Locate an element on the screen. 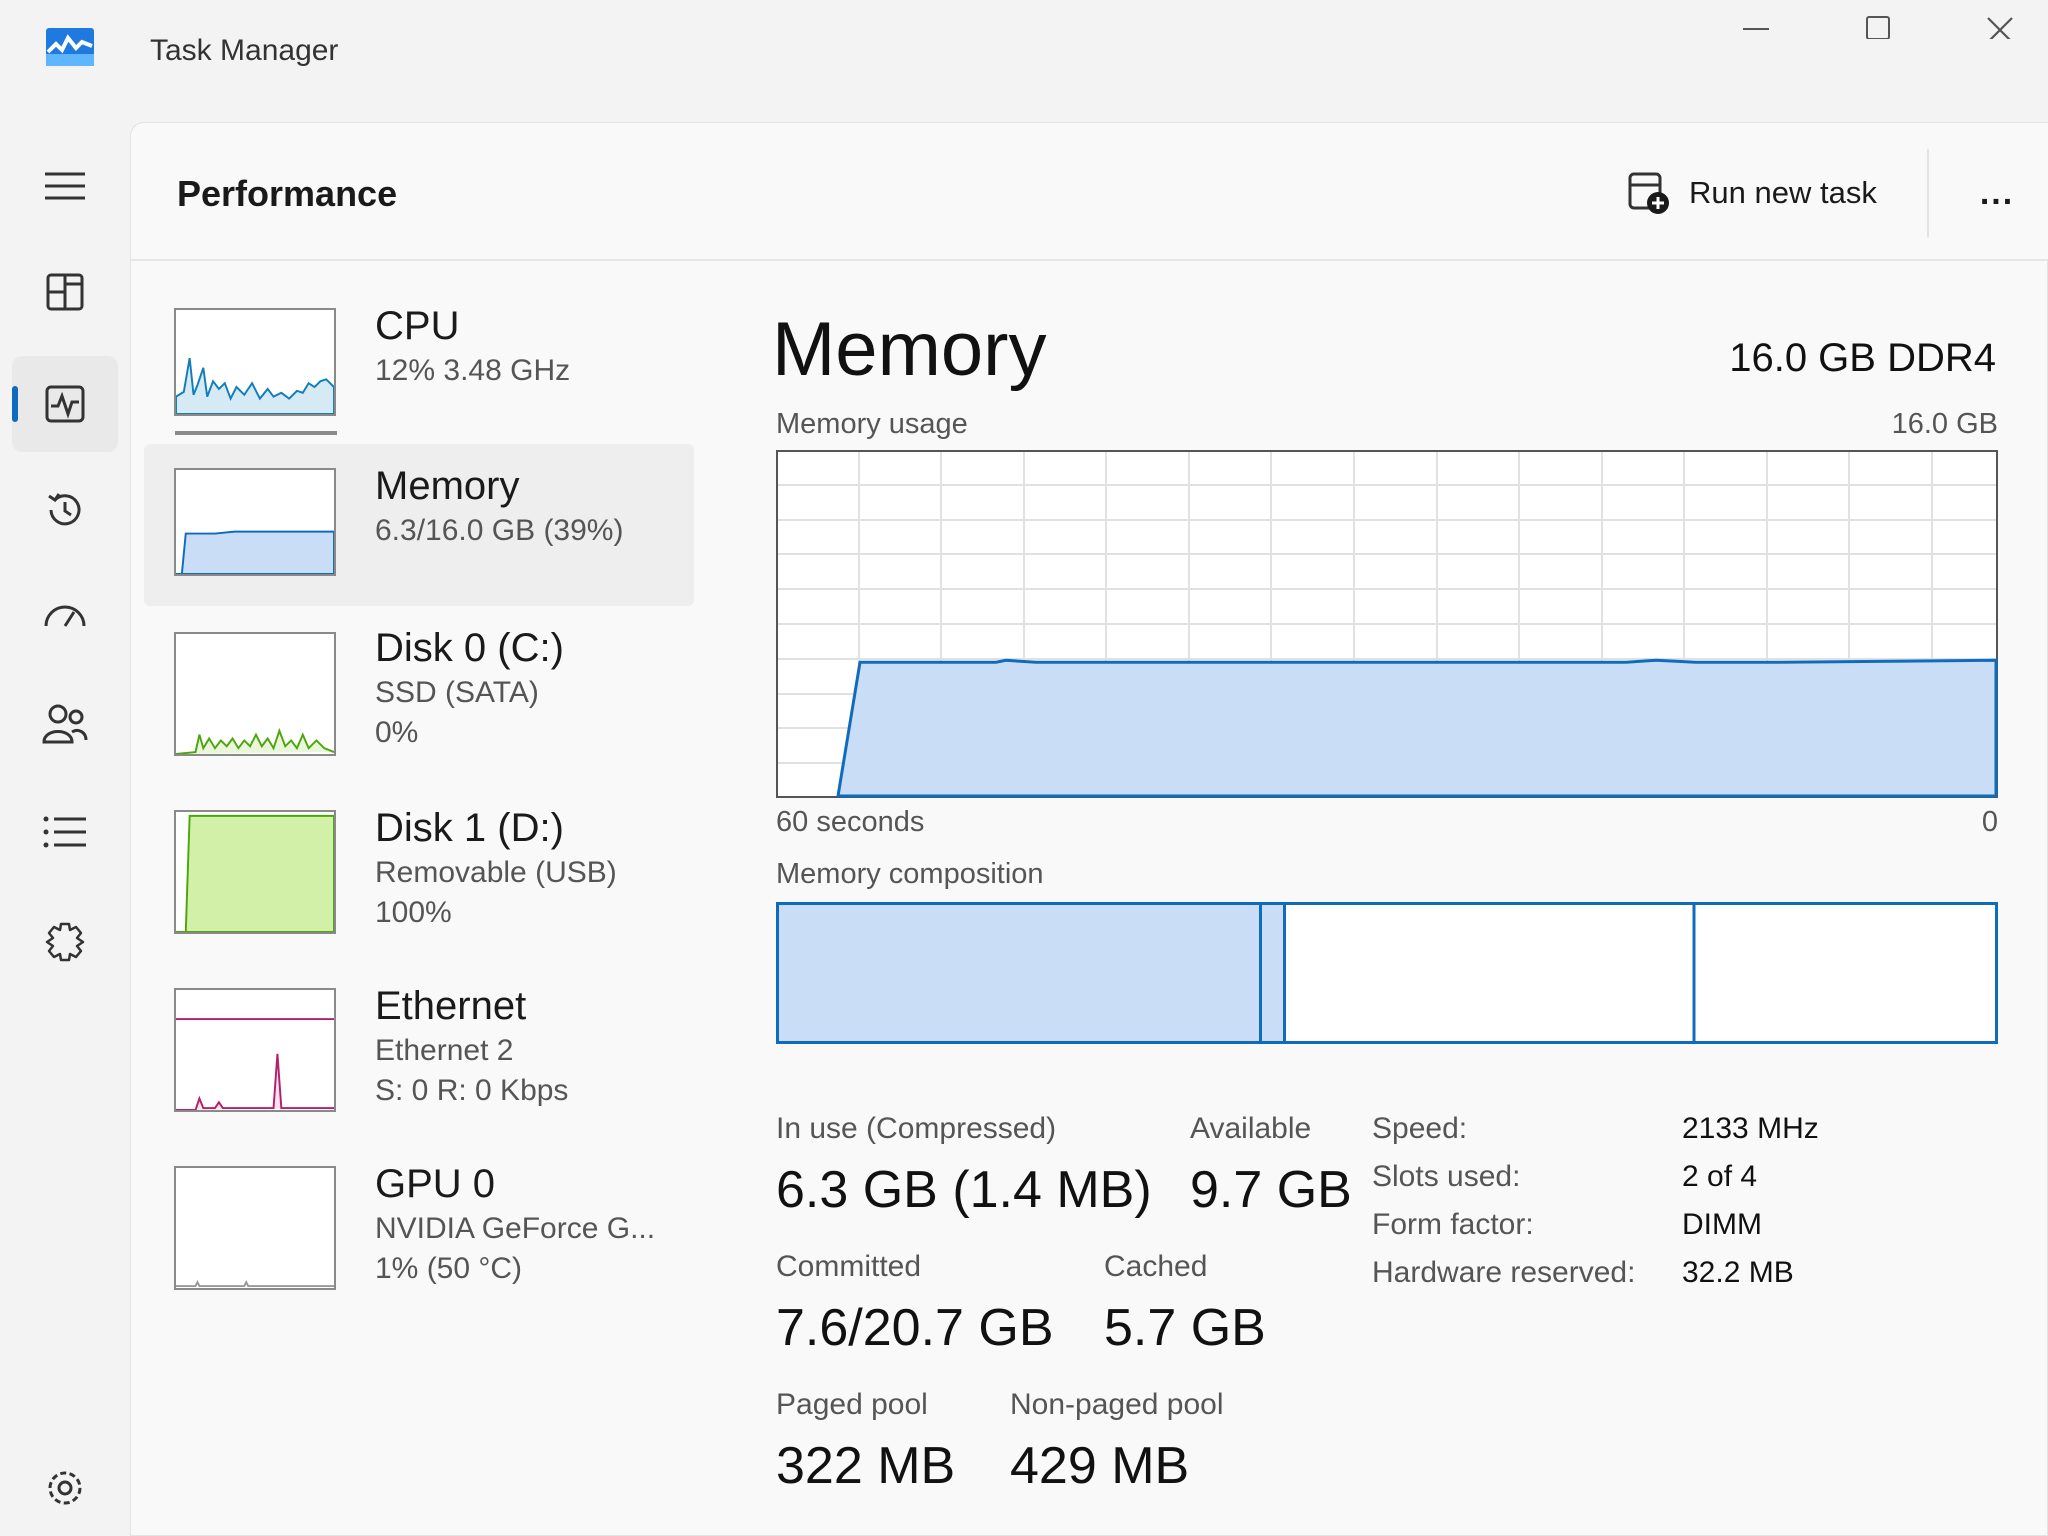  nav-app-history is located at coordinates (65, 510).